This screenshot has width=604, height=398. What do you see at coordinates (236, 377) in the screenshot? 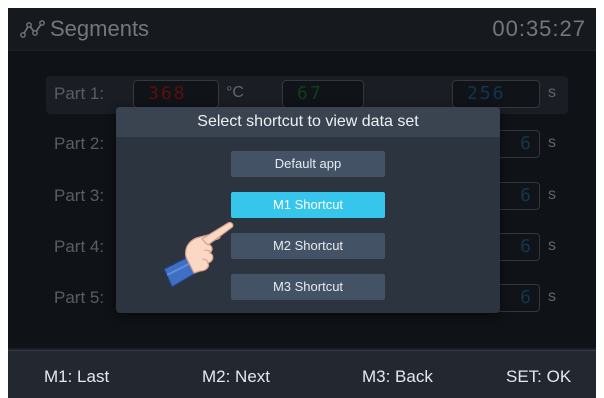
I see `m2-next-key: M2: Next` at bounding box center [236, 377].